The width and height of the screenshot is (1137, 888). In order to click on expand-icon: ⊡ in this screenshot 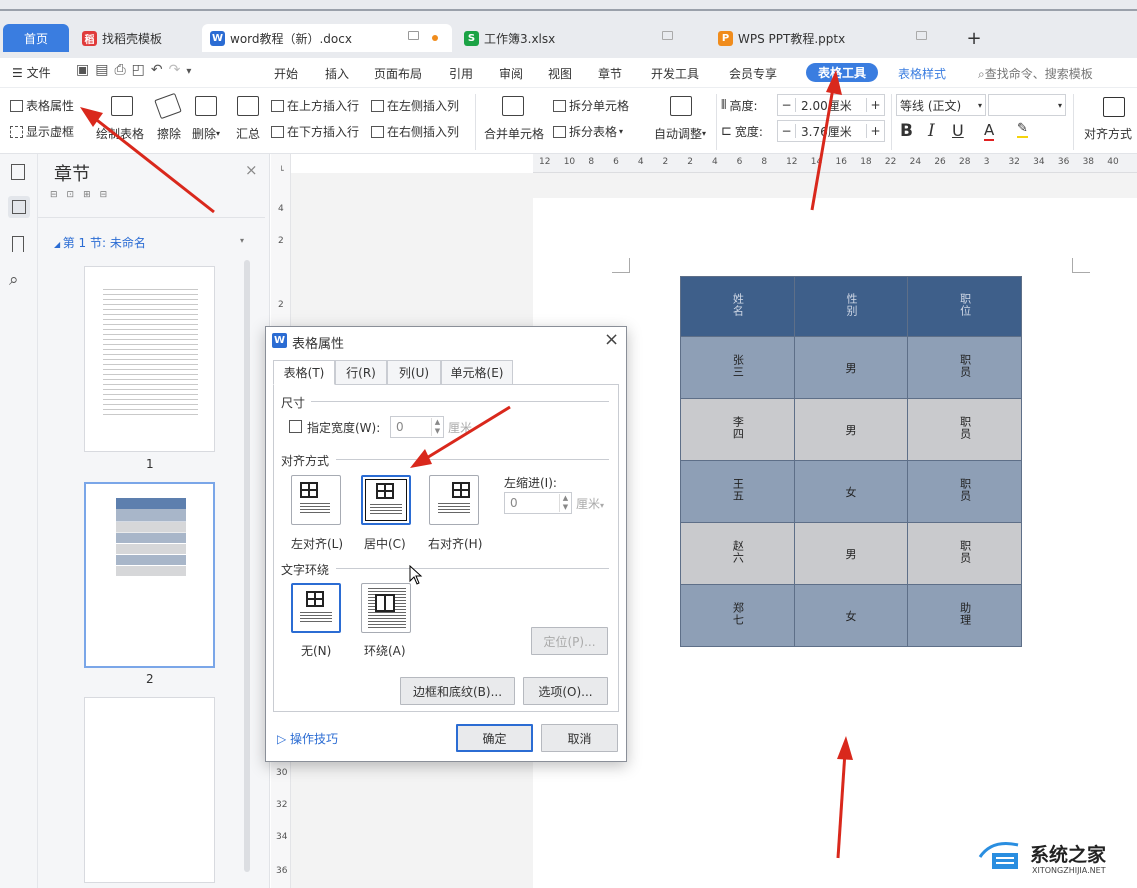, I will do `click(75, 195)`.